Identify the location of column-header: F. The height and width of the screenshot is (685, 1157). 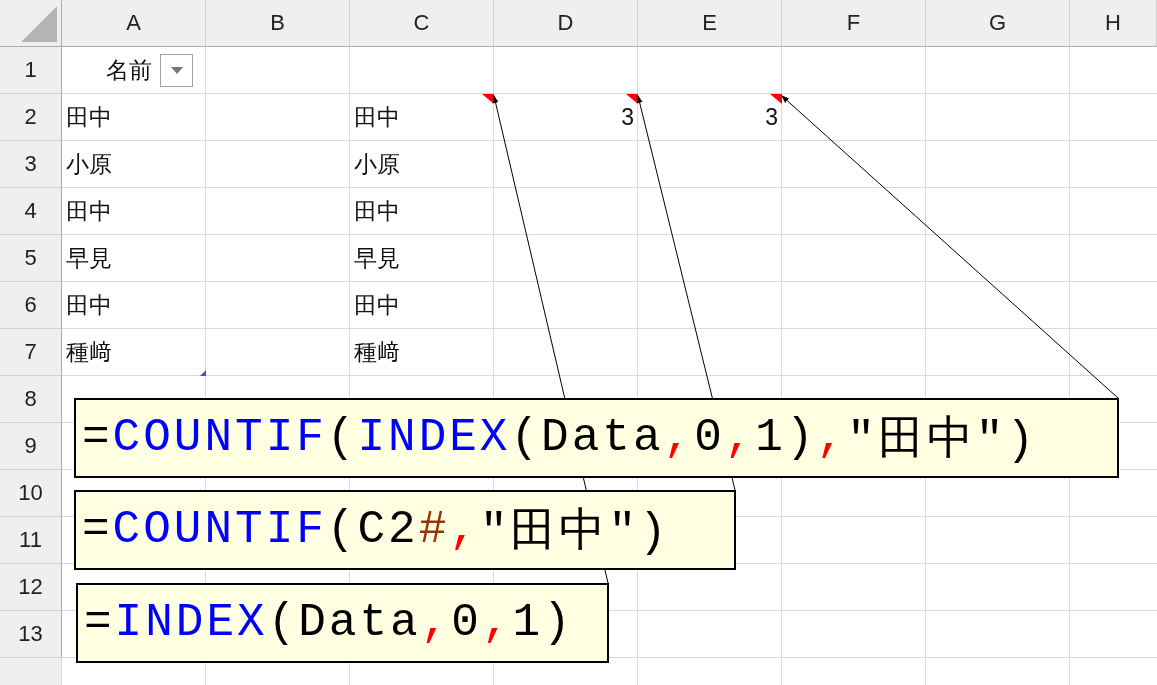
(854, 23).